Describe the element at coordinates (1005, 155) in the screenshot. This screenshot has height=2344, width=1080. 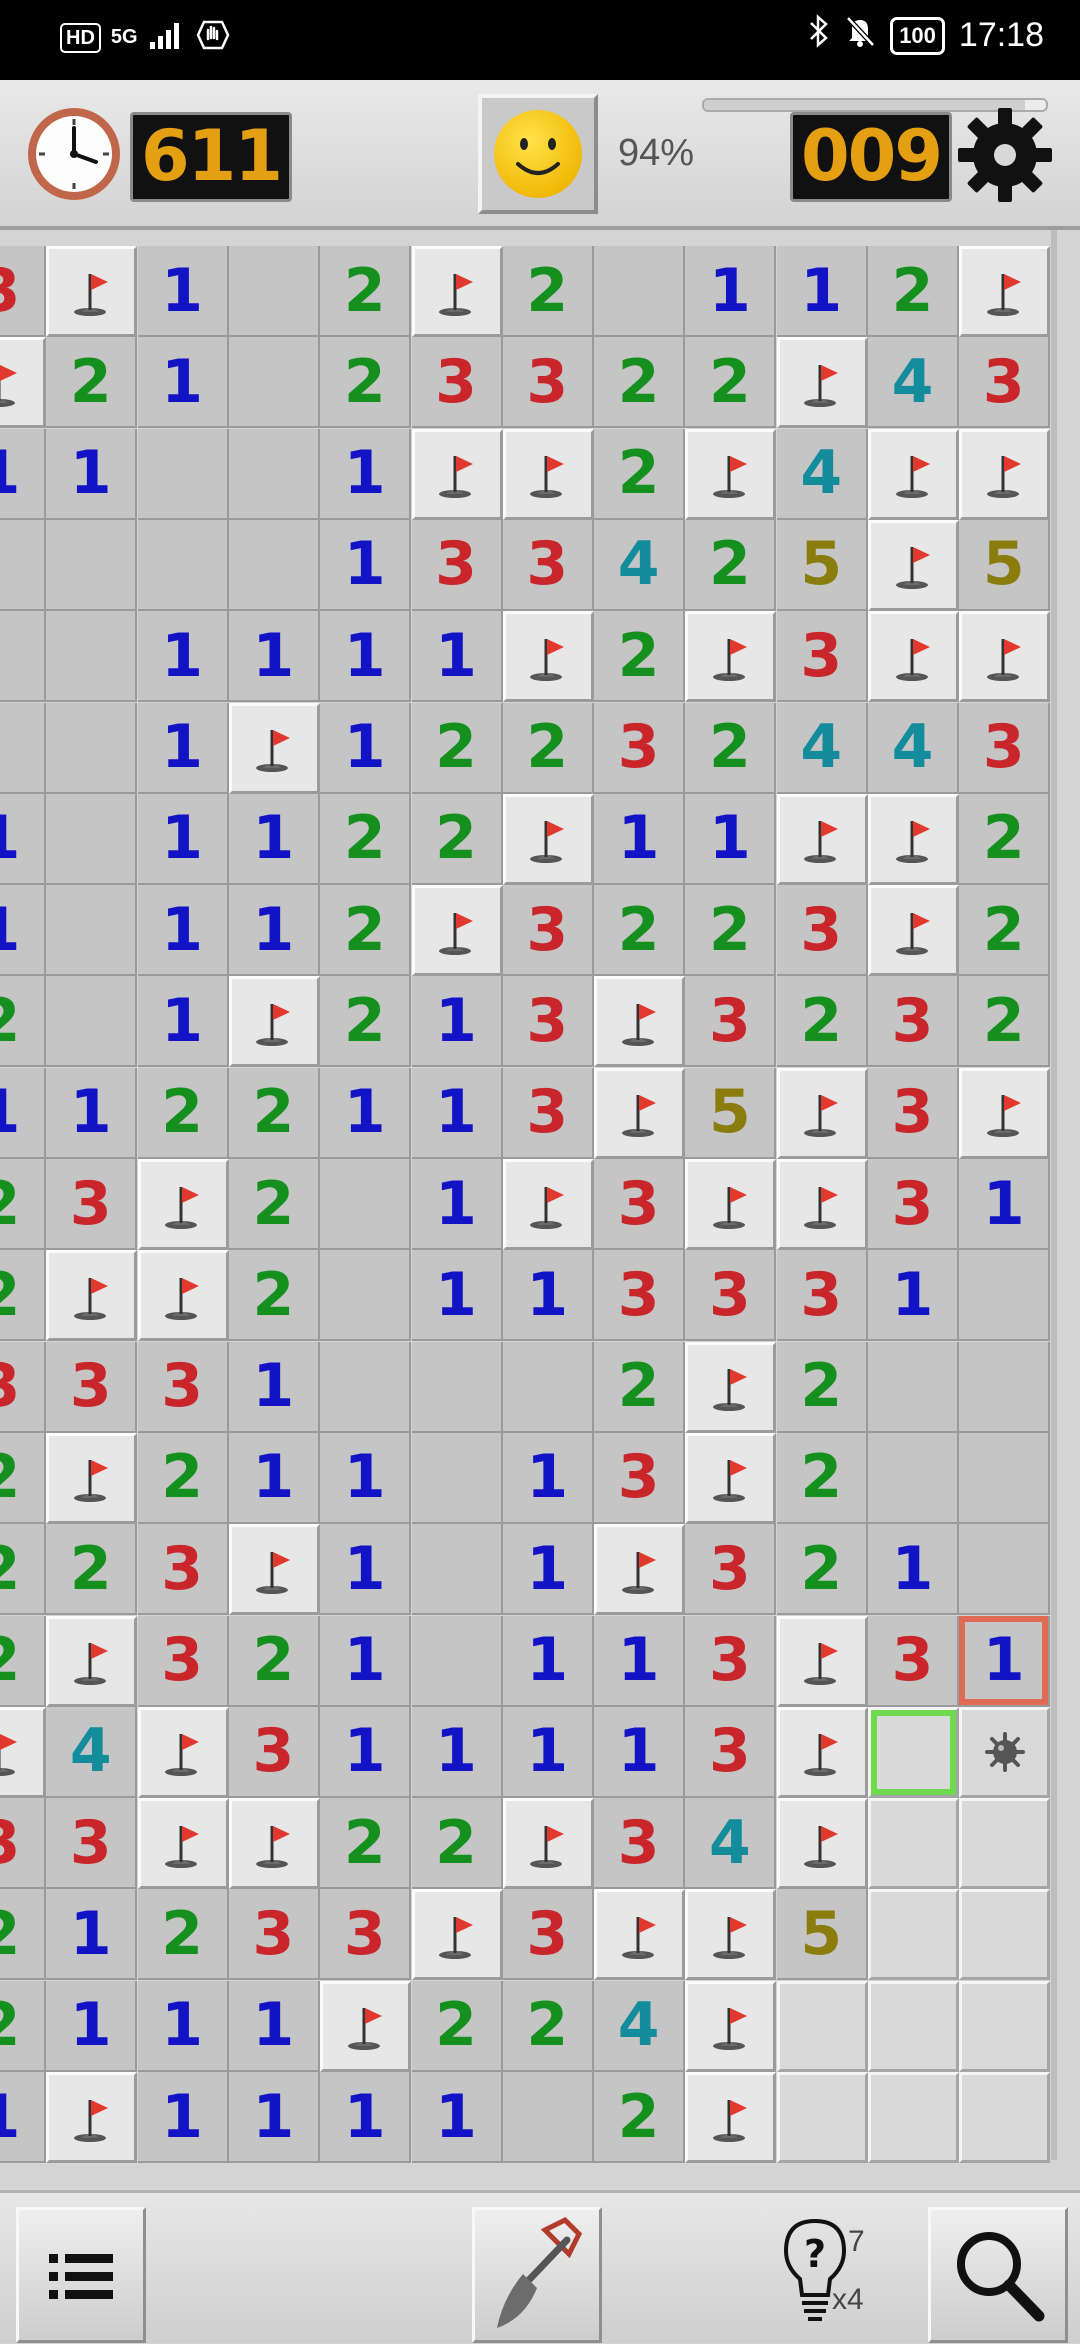
I see `settings-gear-icon` at that location.